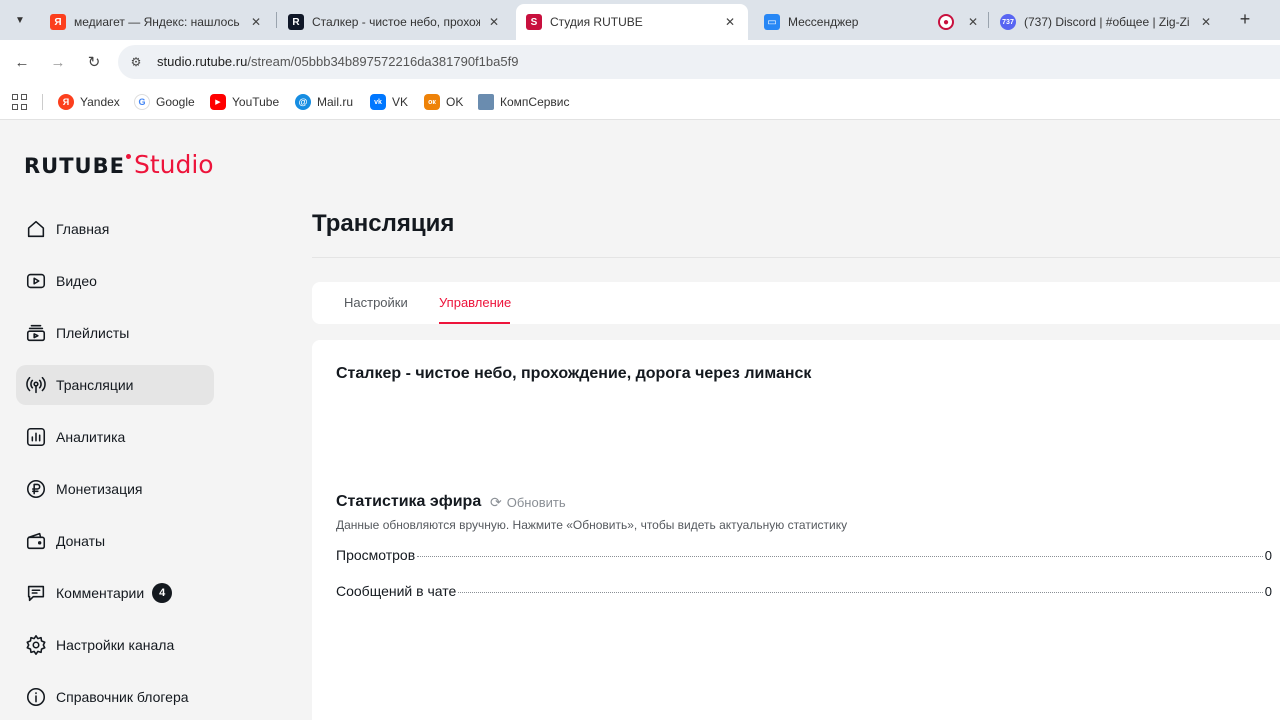 The width and height of the screenshot is (1280, 720). Describe the element at coordinates (496, 502) in the screenshot. I see `refresh-icon: ⟳` at that location.